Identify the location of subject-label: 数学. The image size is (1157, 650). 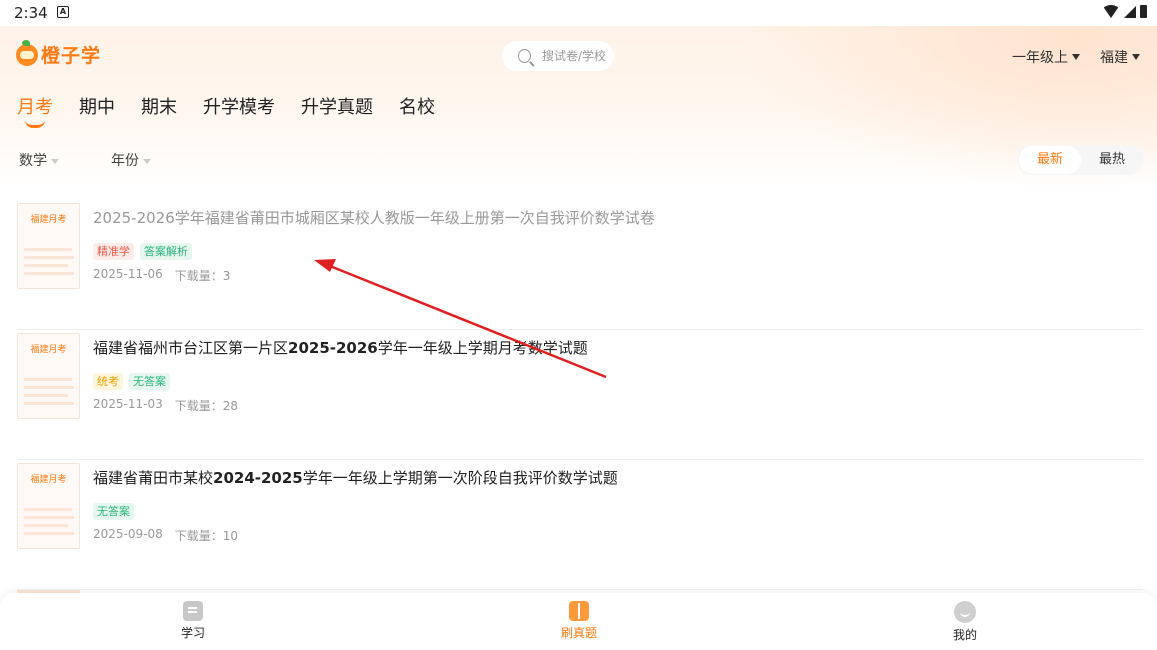
(33, 161).